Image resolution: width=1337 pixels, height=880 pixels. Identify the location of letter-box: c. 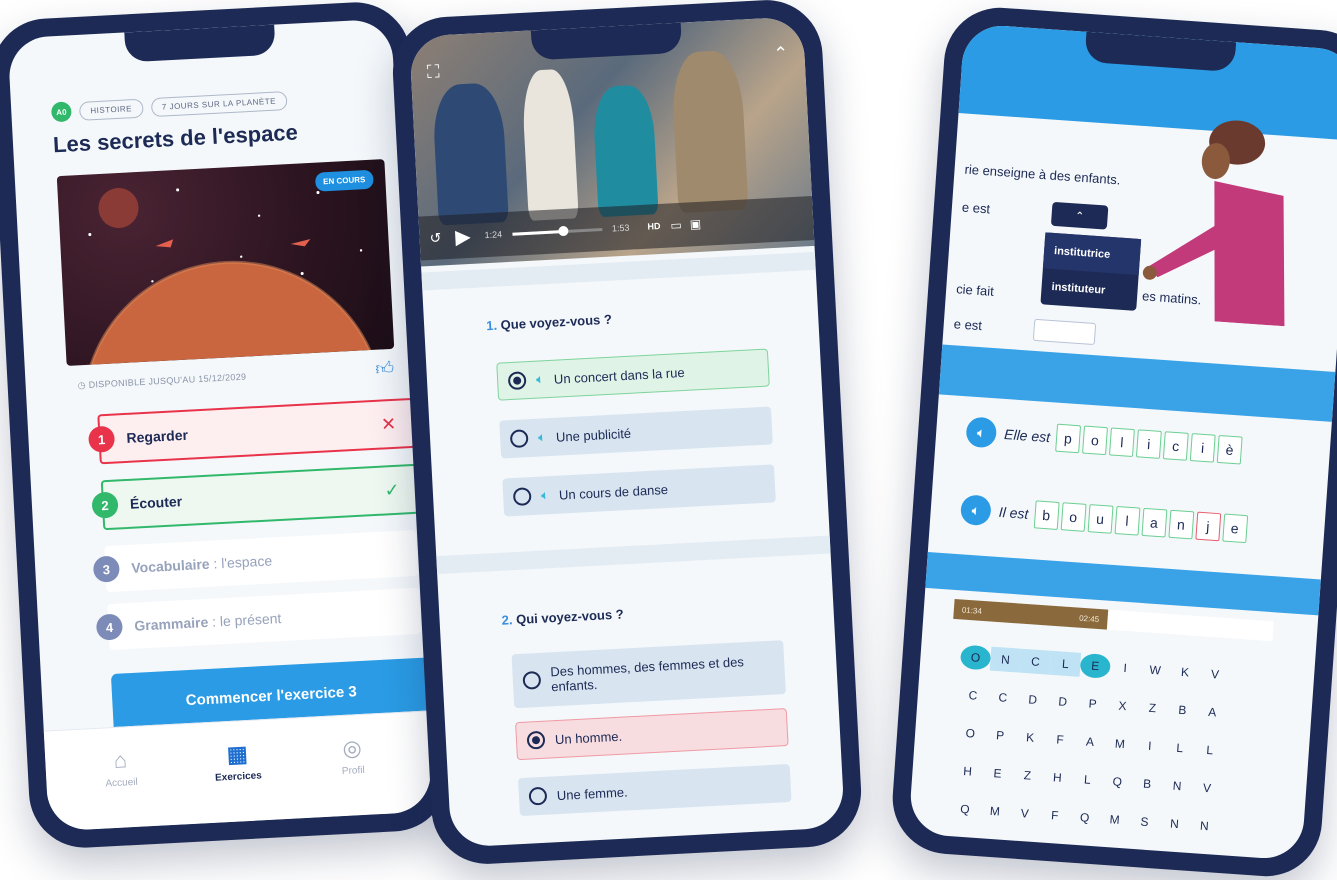
(1175, 446).